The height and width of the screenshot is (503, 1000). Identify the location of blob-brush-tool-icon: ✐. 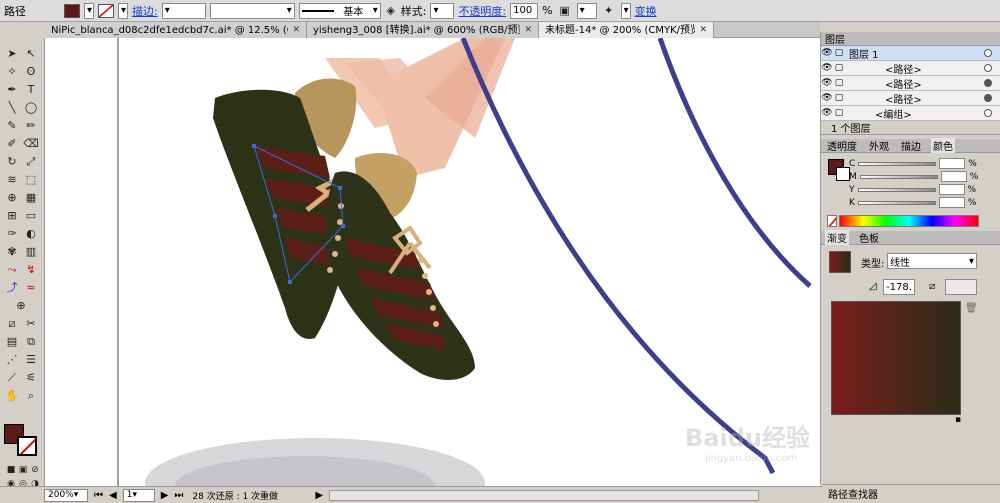
(12, 144).